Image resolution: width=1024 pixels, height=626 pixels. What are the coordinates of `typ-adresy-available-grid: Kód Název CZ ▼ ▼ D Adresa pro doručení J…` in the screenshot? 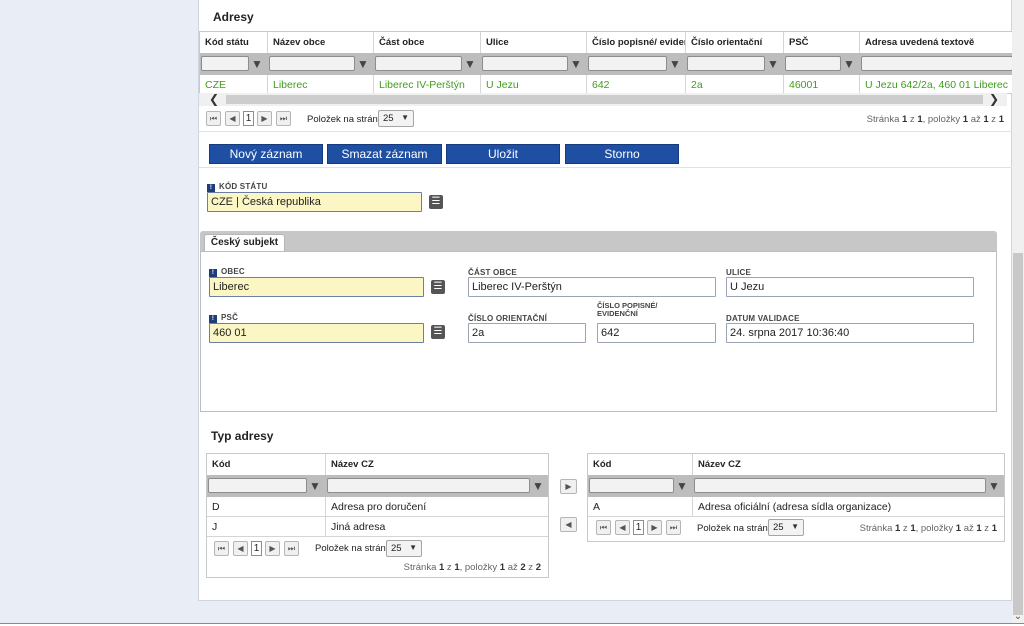 It's located at (377, 515).